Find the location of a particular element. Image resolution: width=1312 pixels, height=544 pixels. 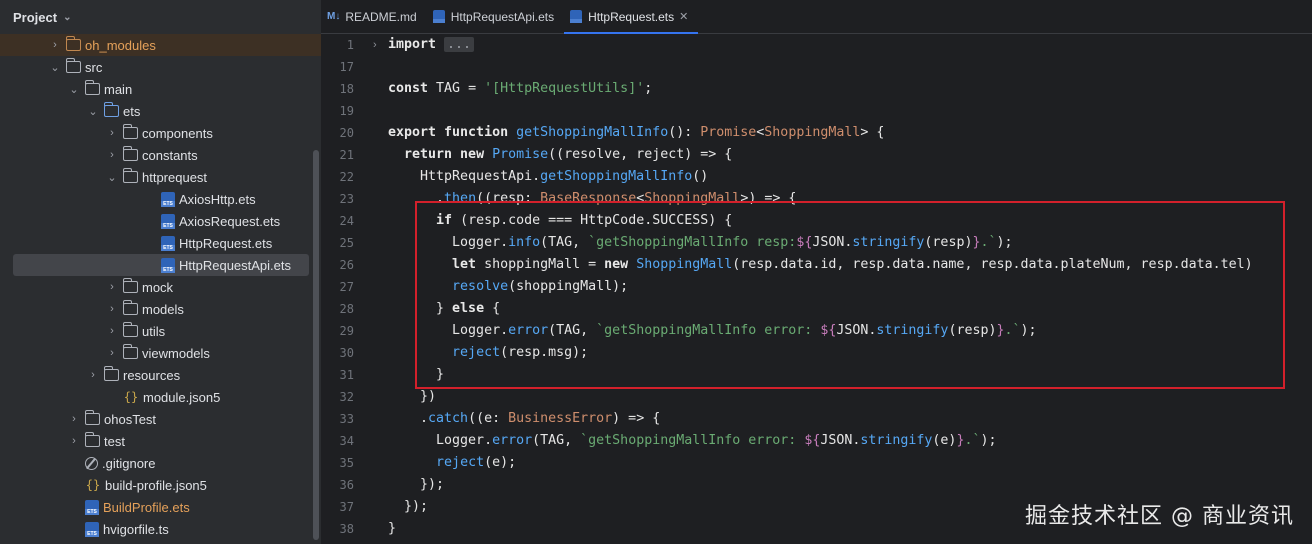

code-line: .catch((e: BusinessError) => { is located at coordinates (524, 419).